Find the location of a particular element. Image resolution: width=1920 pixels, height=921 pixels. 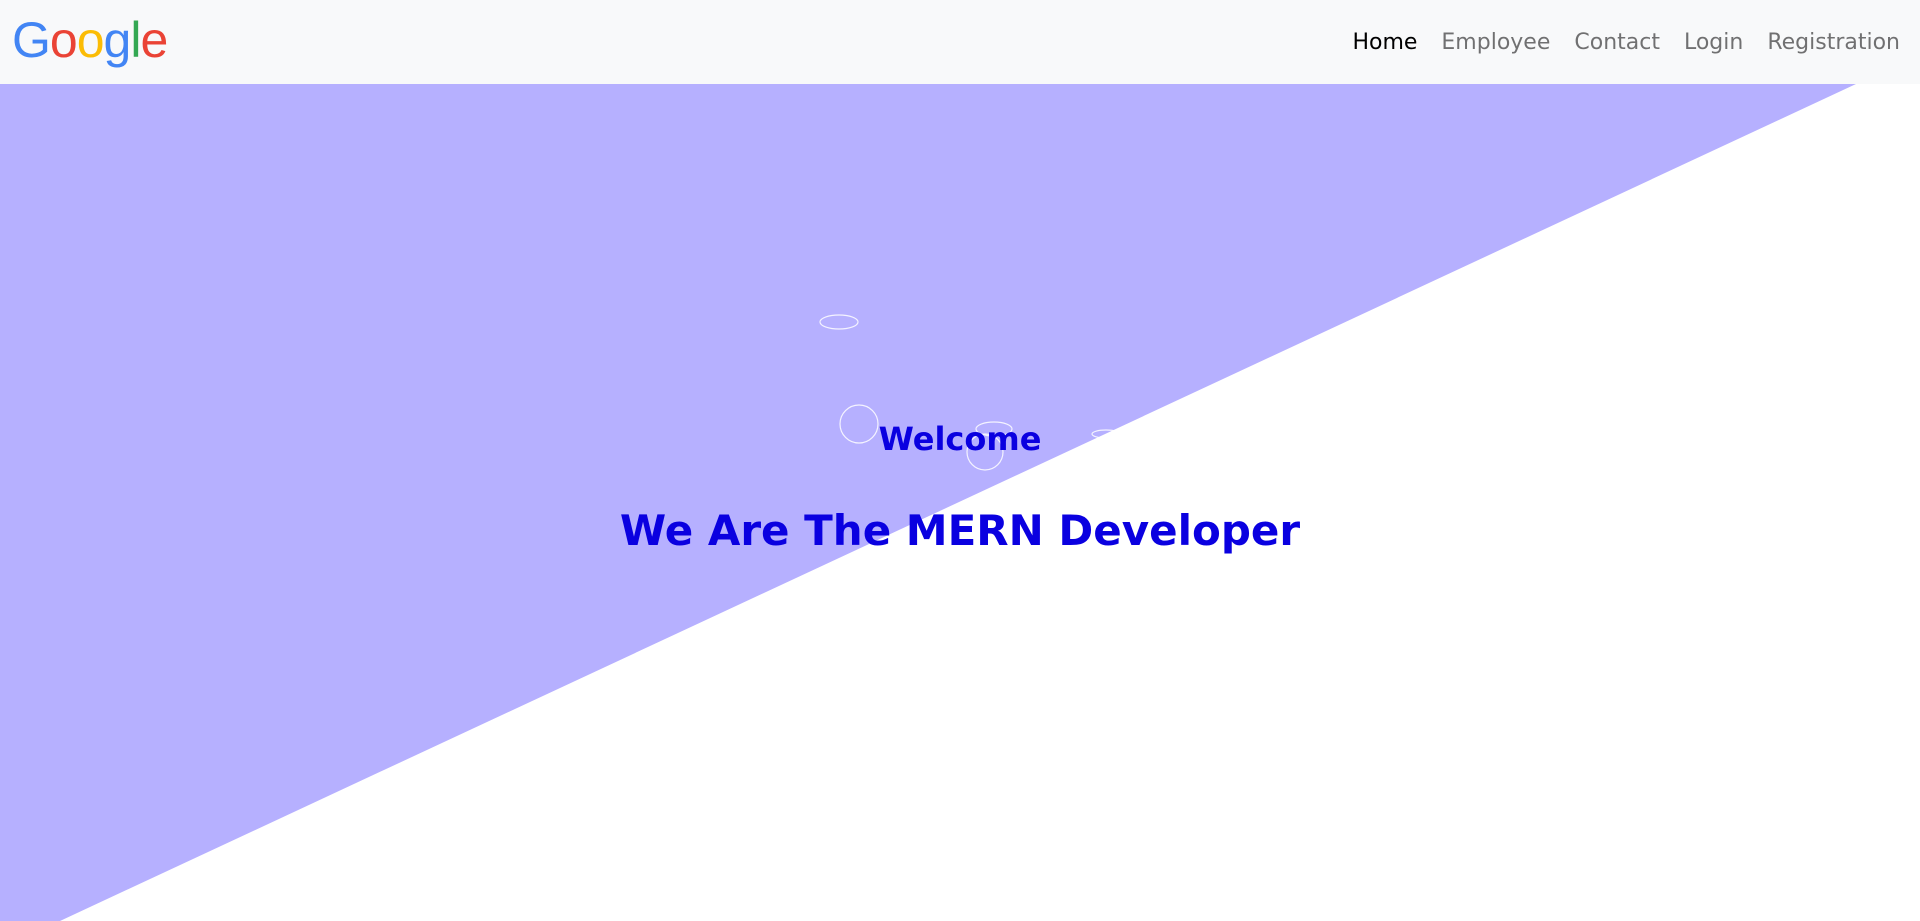

tagline-heading: We Are The MERN Developer is located at coordinates (960, 530).